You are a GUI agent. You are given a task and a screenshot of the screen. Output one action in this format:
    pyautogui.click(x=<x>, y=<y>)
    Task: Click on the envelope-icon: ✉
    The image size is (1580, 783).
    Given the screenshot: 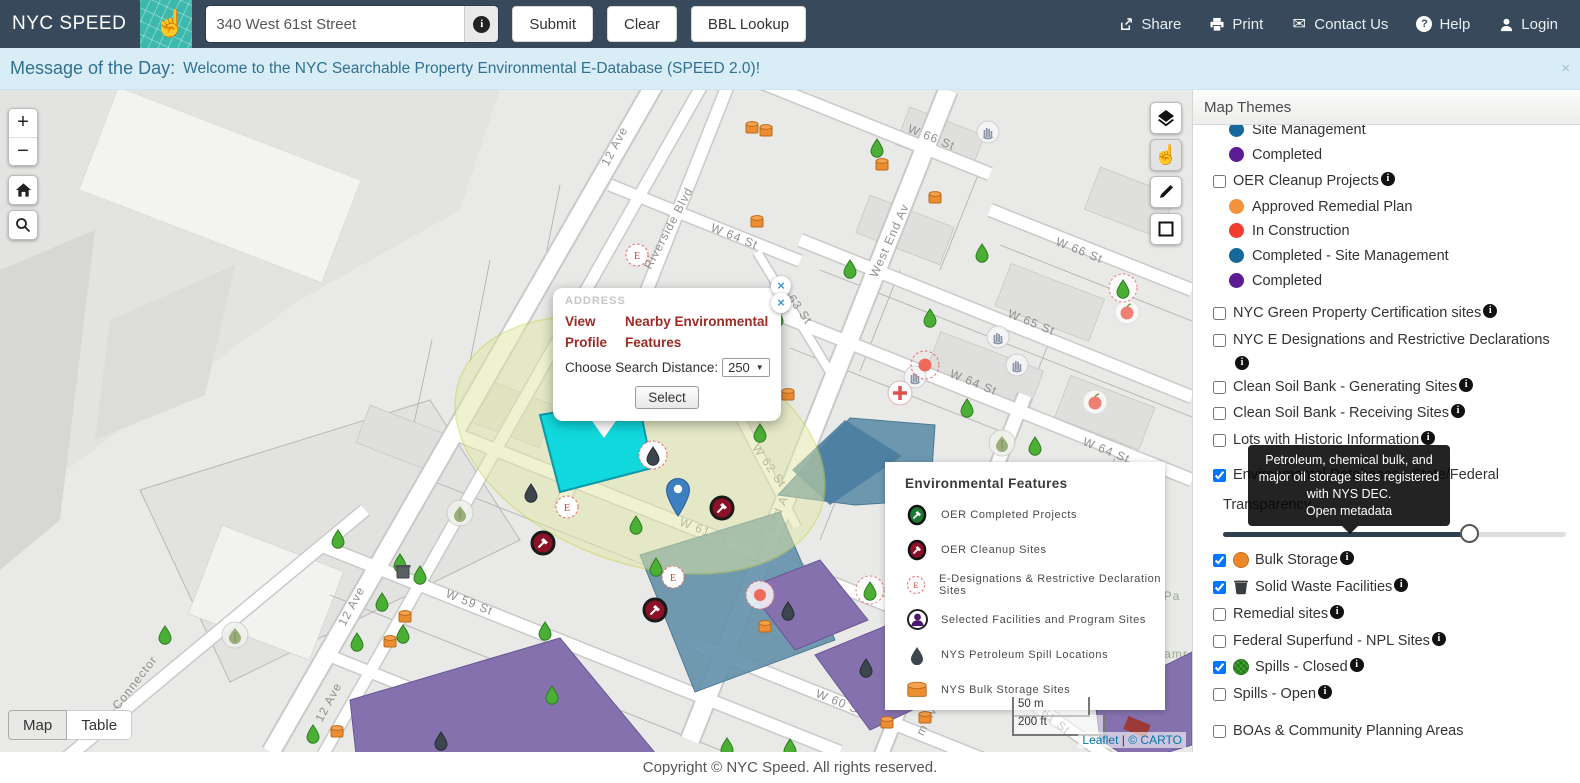 What is the action you would take?
    pyautogui.click(x=1299, y=24)
    